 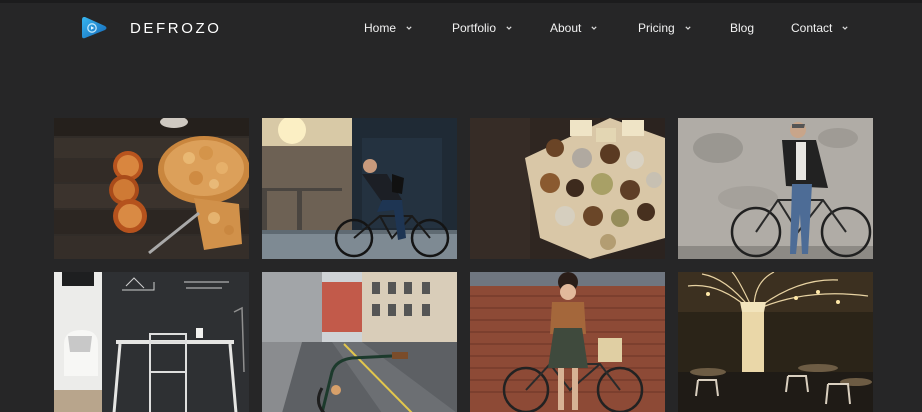 I want to click on truffles-photo, so click(x=567, y=188).